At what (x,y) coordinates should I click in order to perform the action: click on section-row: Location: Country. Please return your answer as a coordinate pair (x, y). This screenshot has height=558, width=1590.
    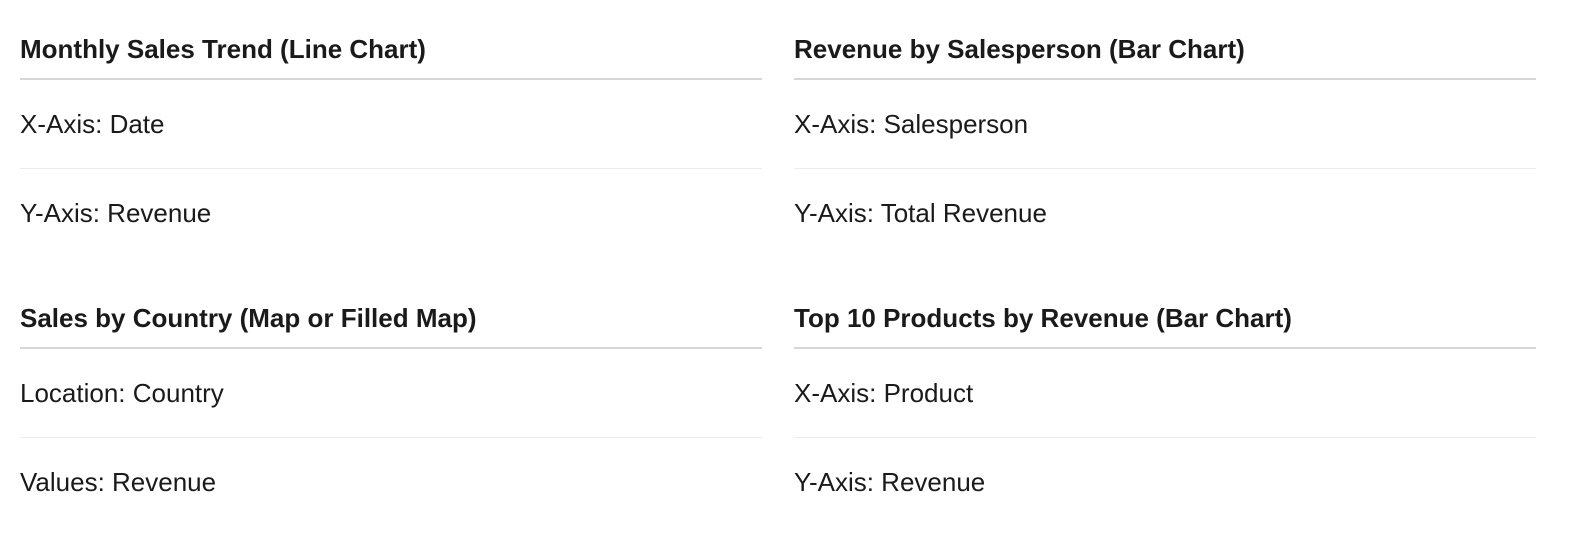
    Looking at the image, I should click on (391, 393).